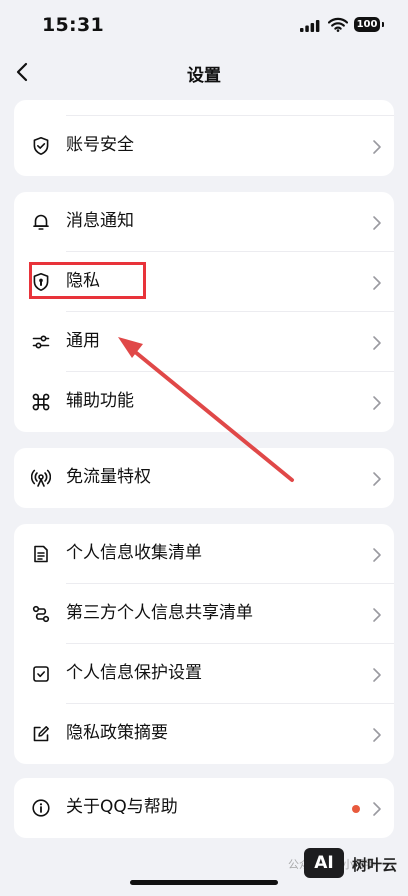 Image resolution: width=408 pixels, height=896 pixels. Describe the element at coordinates (41, 402) in the screenshot. I see `command-icon` at that location.